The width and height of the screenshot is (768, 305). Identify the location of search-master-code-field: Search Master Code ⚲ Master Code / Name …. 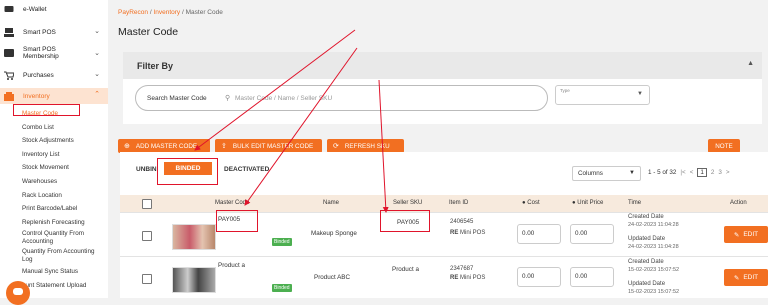
(341, 98).